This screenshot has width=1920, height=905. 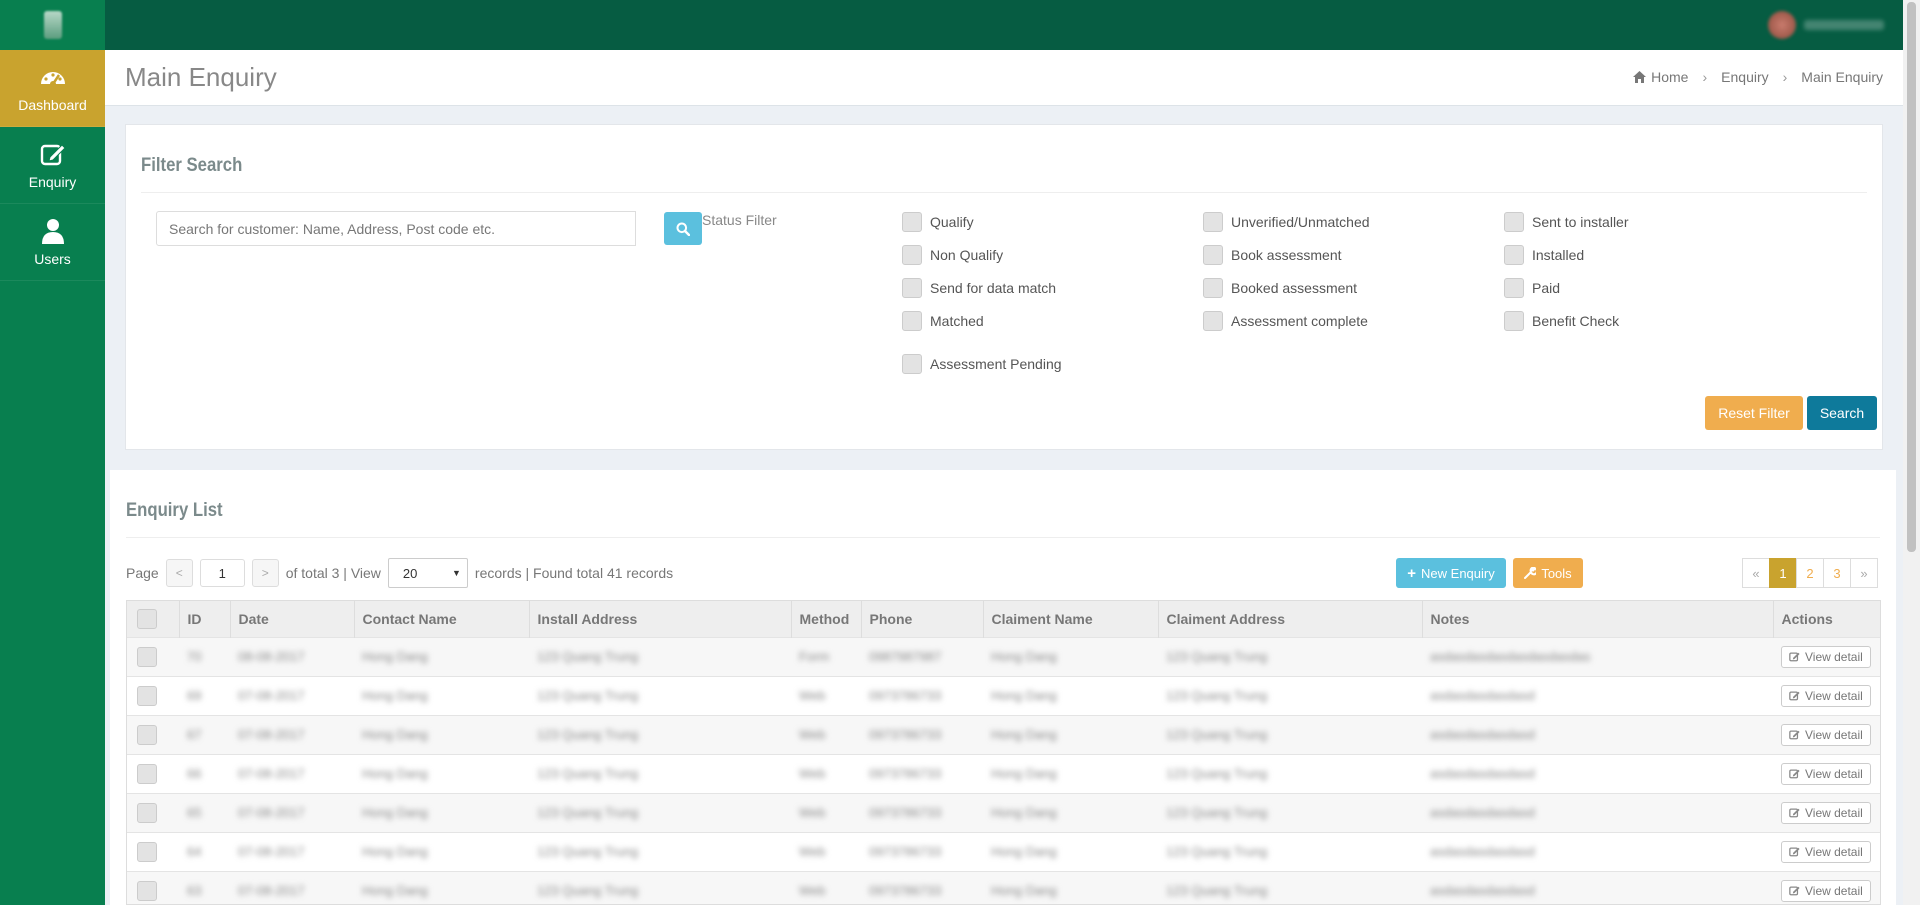 What do you see at coordinates (683, 228) in the screenshot?
I see `search-button` at bounding box center [683, 228].